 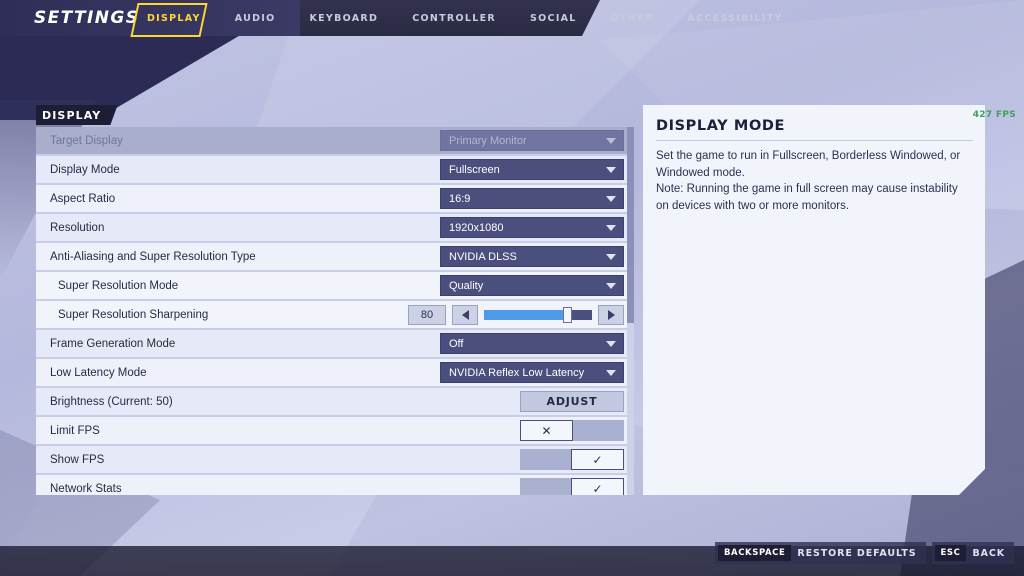 What do you see at coordinates (86, 140) in the screenshot?
I see `settings-row-label: Target Display` at bounding box center [86, 140].